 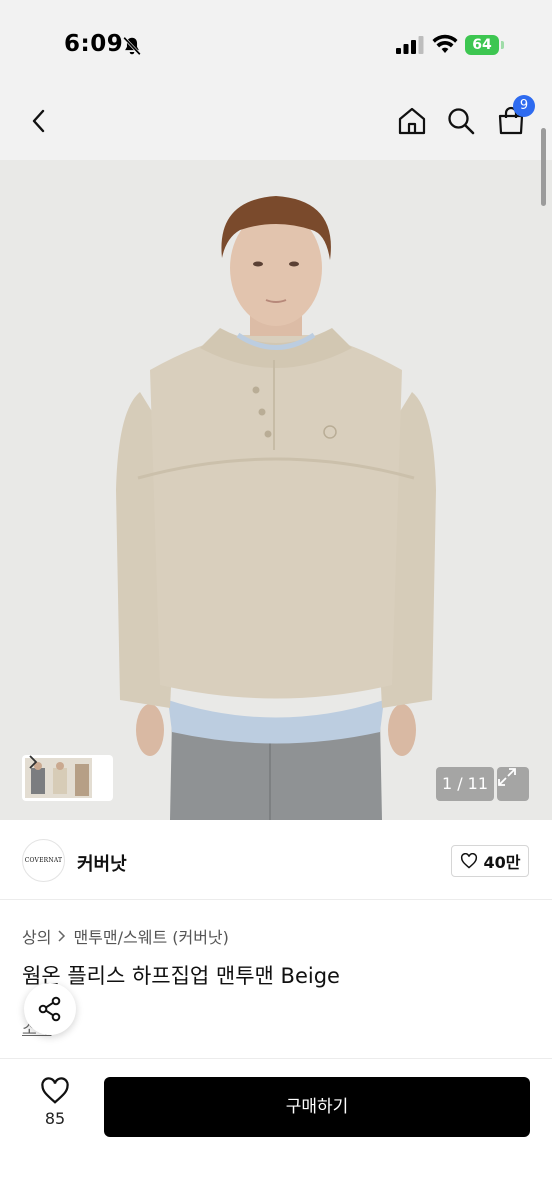 What do you see at coordinates (482, 45) in the screenshot?
I see `battery-level: 64` at bounding box center [482, 45].